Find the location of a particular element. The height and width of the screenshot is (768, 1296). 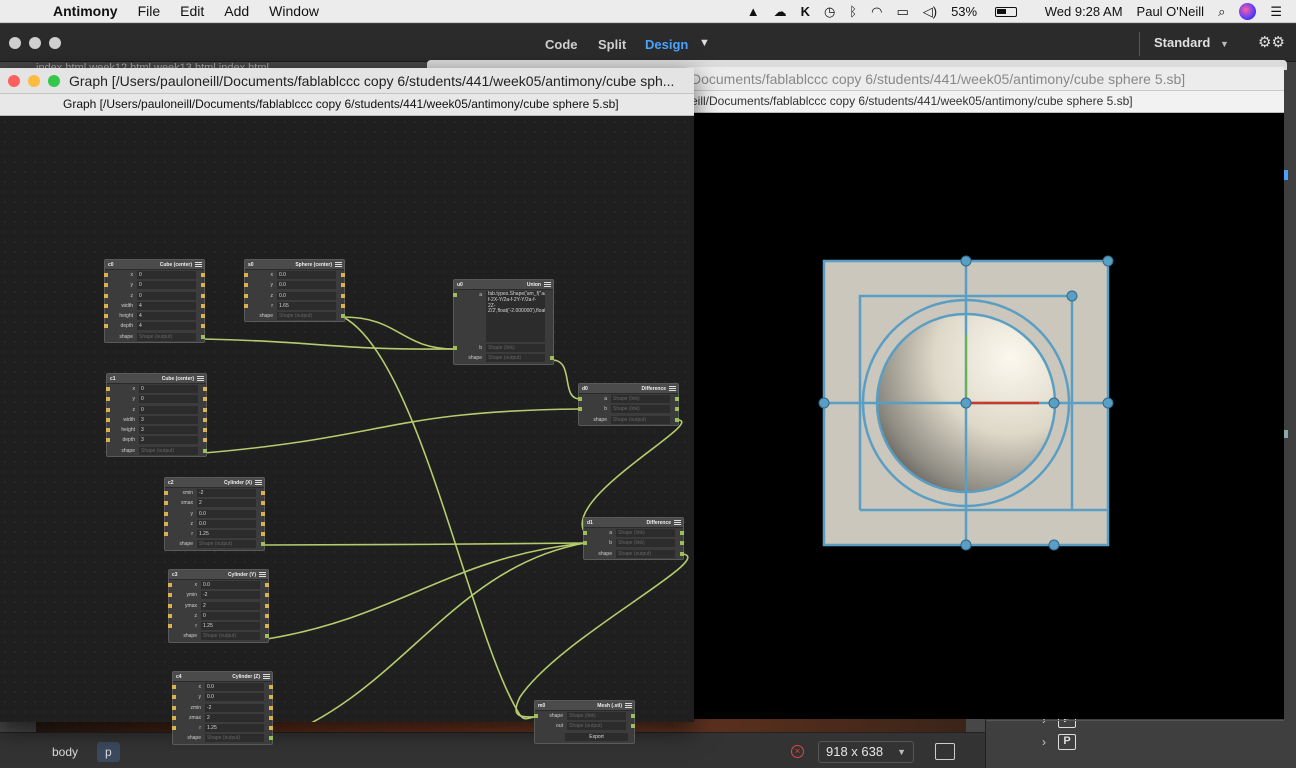

design-dropdown-icon: ▼ is located at coordinates (704, 43).